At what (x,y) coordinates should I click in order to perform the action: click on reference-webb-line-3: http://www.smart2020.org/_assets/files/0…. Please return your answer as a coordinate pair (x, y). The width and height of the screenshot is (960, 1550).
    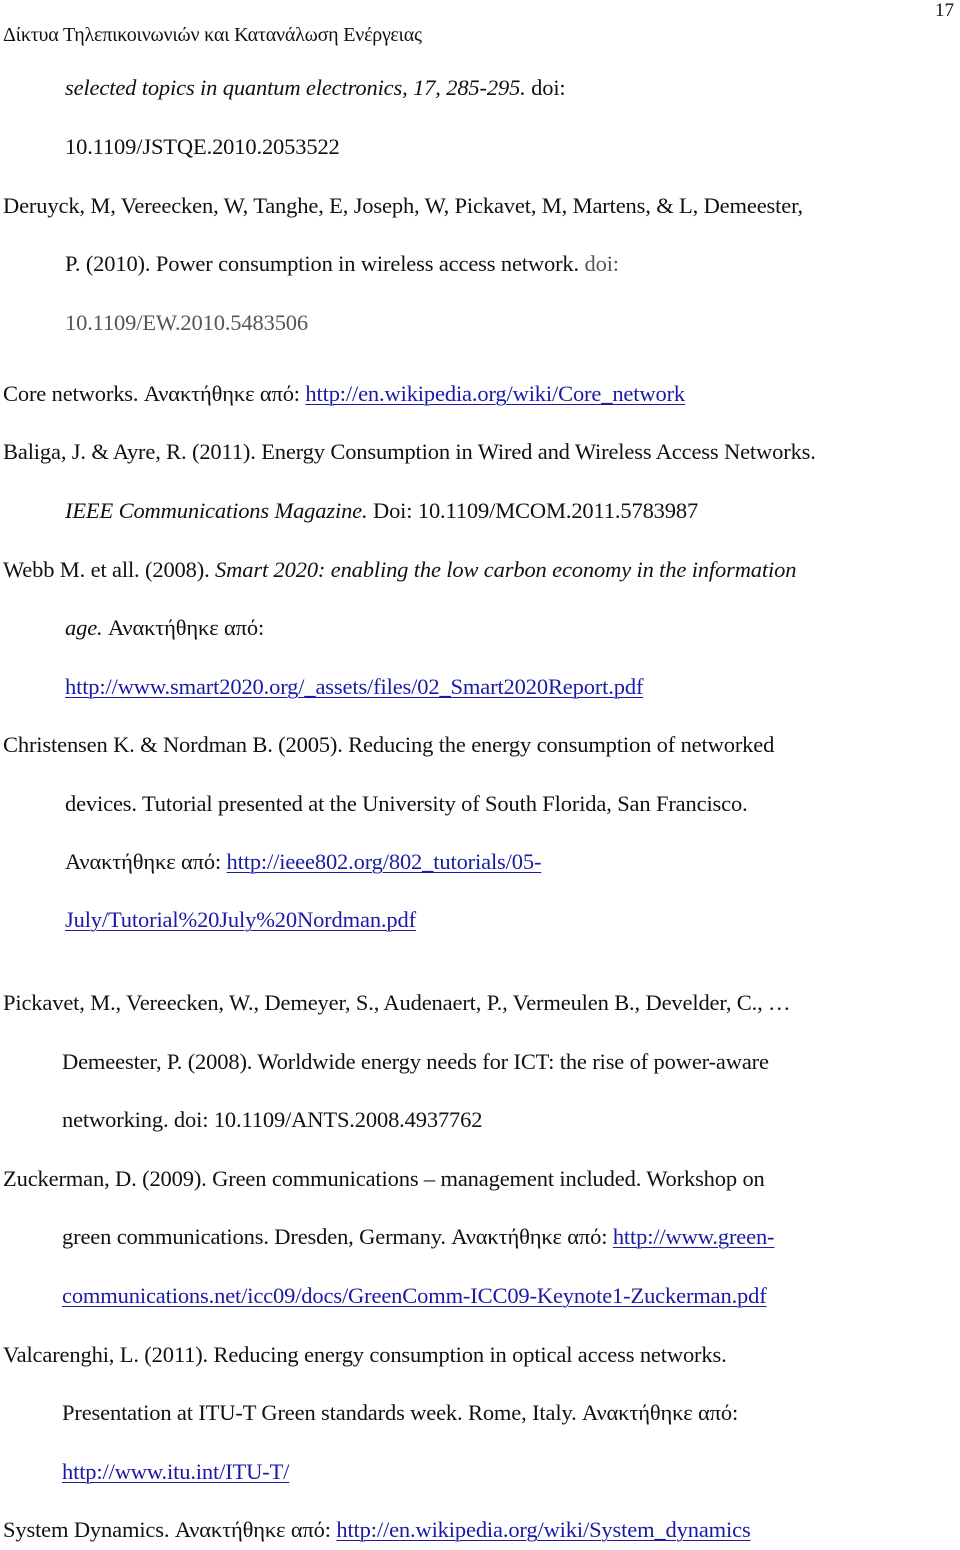
    Looking at the image, I should click on (354, 687).